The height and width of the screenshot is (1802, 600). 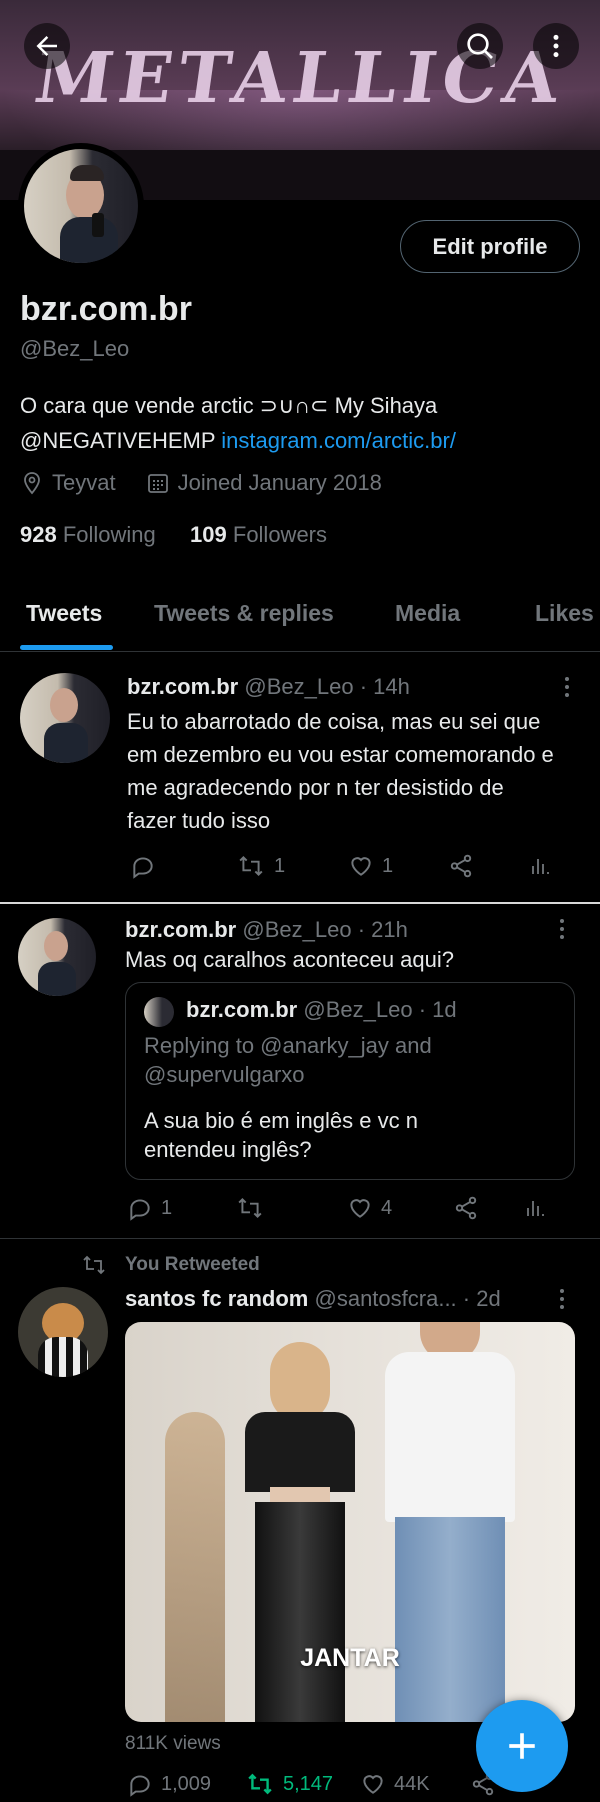 I want to click on follow-stats: 928 Following 109 Followers, so click(x=173, y=535).